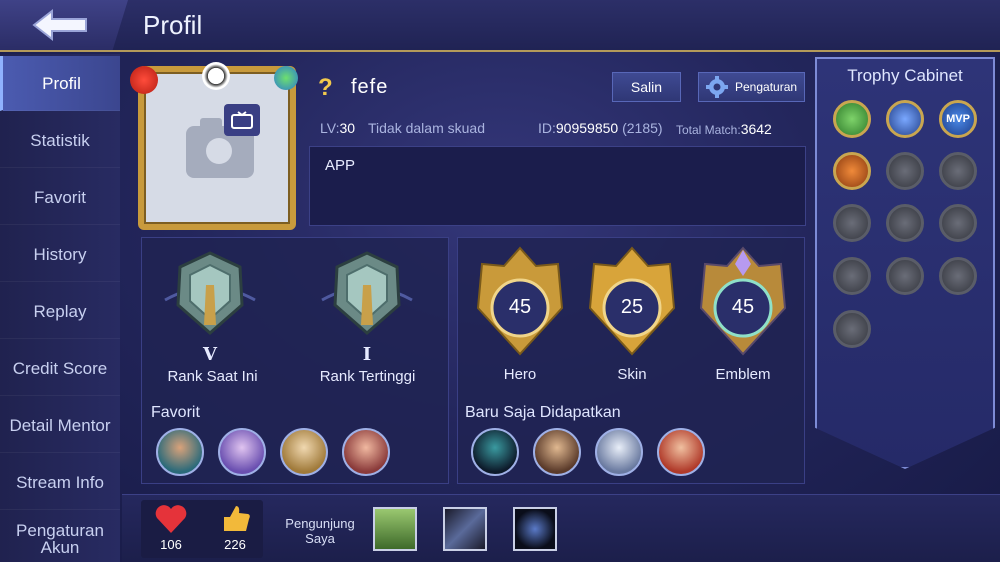 Image resolution: width=1000 pixels, height=562 pixels. What do you see at coordinates (724, 129) in the screenshot?
I see `total-match: Total Match:3642` at bounding box center [724, 129].